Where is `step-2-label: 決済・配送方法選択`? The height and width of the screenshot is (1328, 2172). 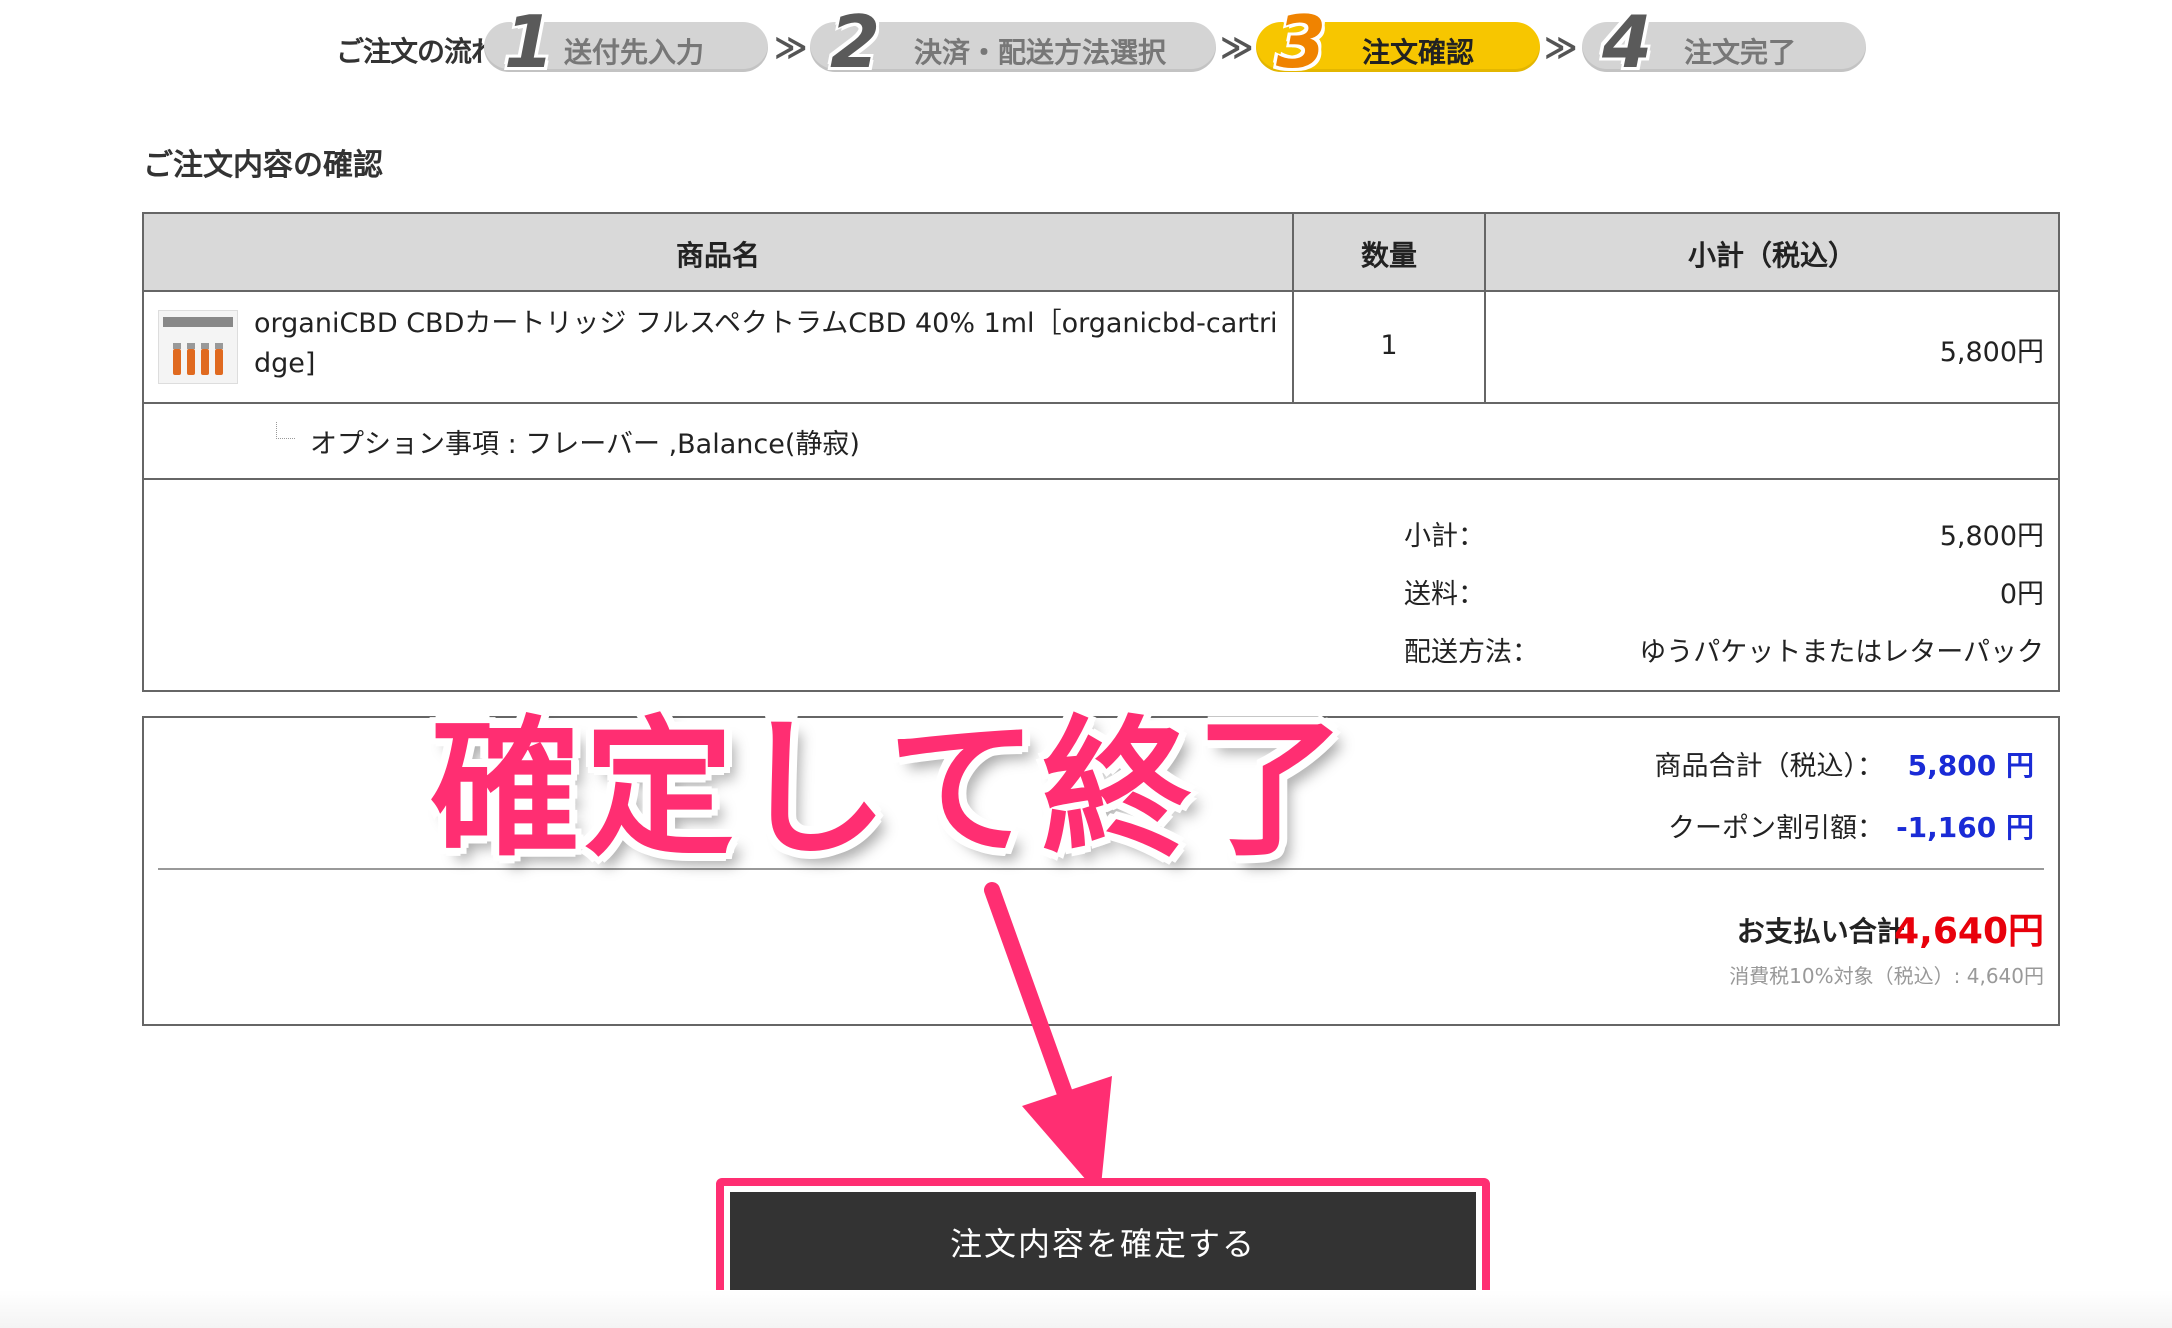
step-2-label: 決済・配送方法選択 is located at coordinates (1040, 52).